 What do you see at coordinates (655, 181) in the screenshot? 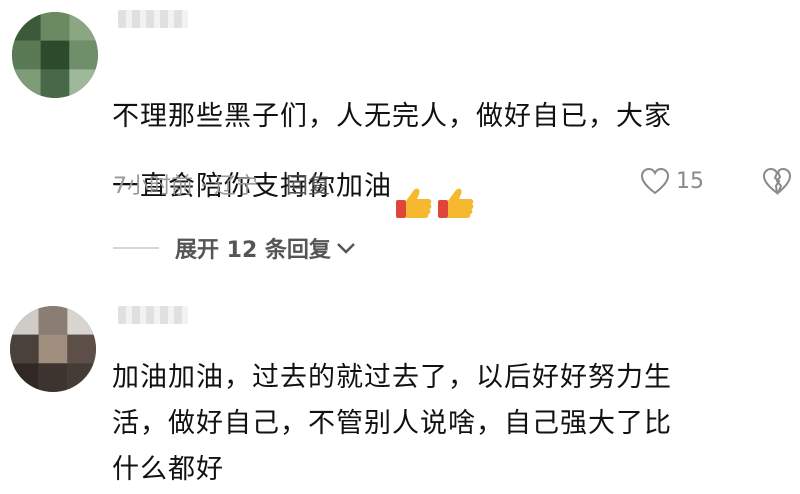
I see `heart-icon` at bounding box center [655, 181].